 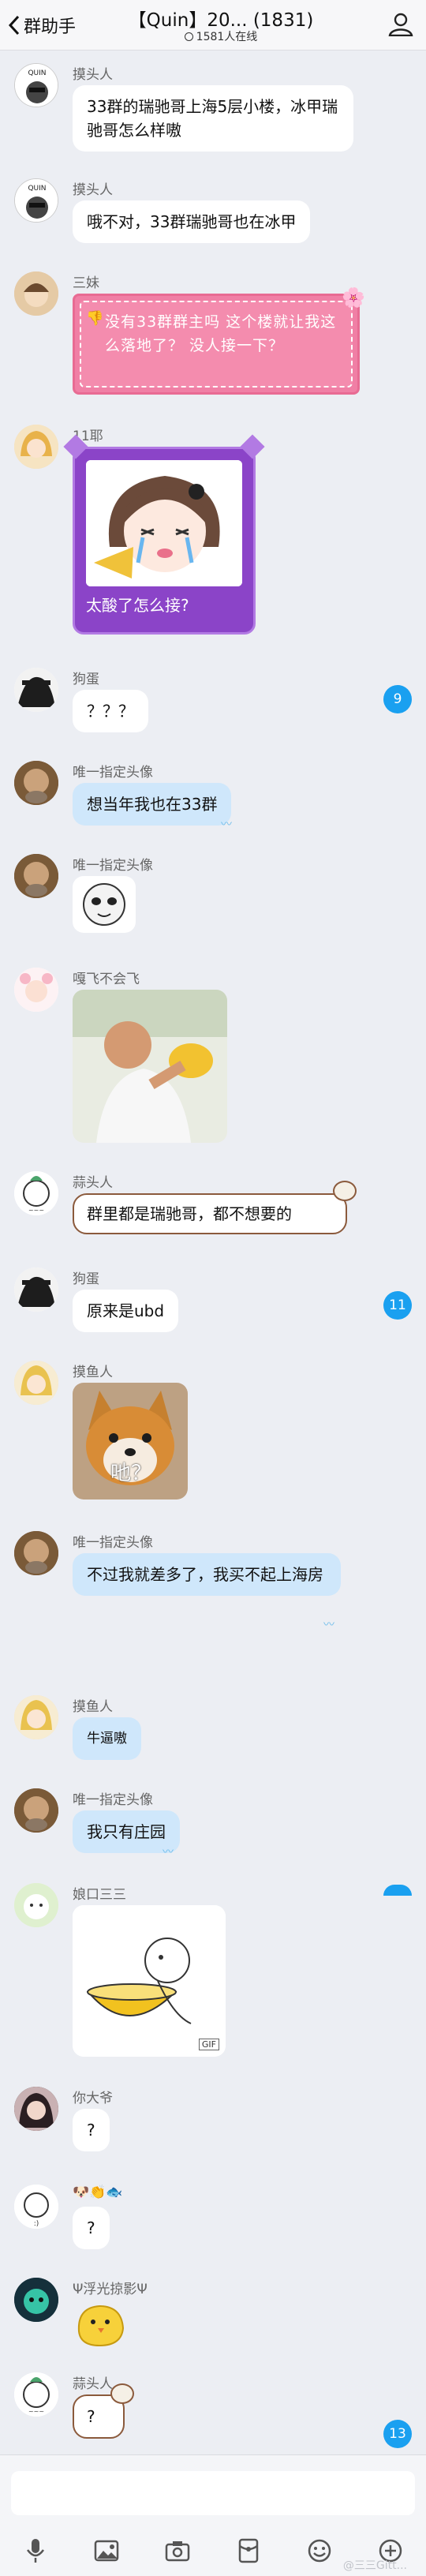 I want to click on thumb-icon: 👎, so click(x=95, y=318).